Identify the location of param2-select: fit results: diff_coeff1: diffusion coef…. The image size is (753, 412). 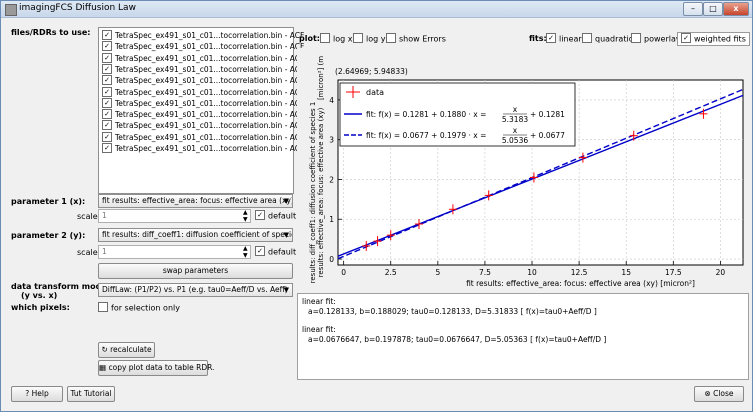
(195, 235).